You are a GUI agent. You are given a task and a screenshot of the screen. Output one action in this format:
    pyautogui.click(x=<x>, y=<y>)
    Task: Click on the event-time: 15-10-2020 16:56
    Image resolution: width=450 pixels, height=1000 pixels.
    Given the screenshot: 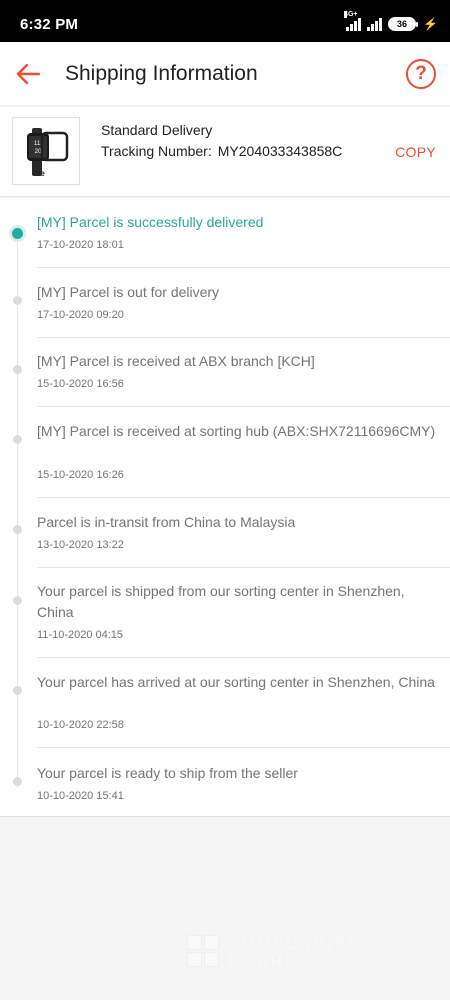 What is the action you would take?
    pyautogui.click(x=80, y=384)
    